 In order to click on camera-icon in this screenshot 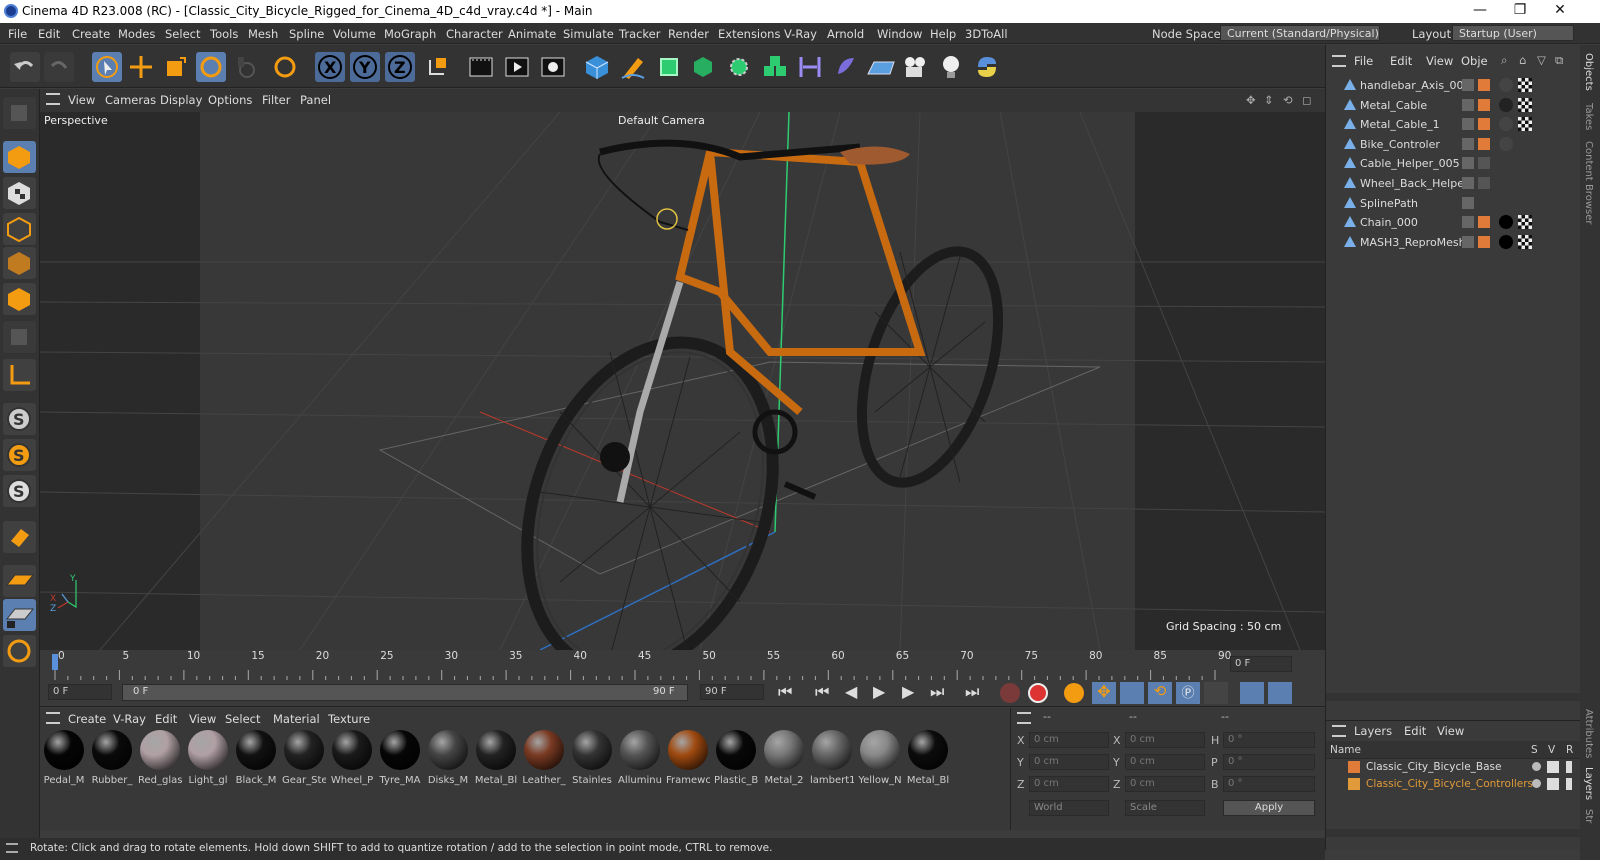, I will do `click(915, 67)`.